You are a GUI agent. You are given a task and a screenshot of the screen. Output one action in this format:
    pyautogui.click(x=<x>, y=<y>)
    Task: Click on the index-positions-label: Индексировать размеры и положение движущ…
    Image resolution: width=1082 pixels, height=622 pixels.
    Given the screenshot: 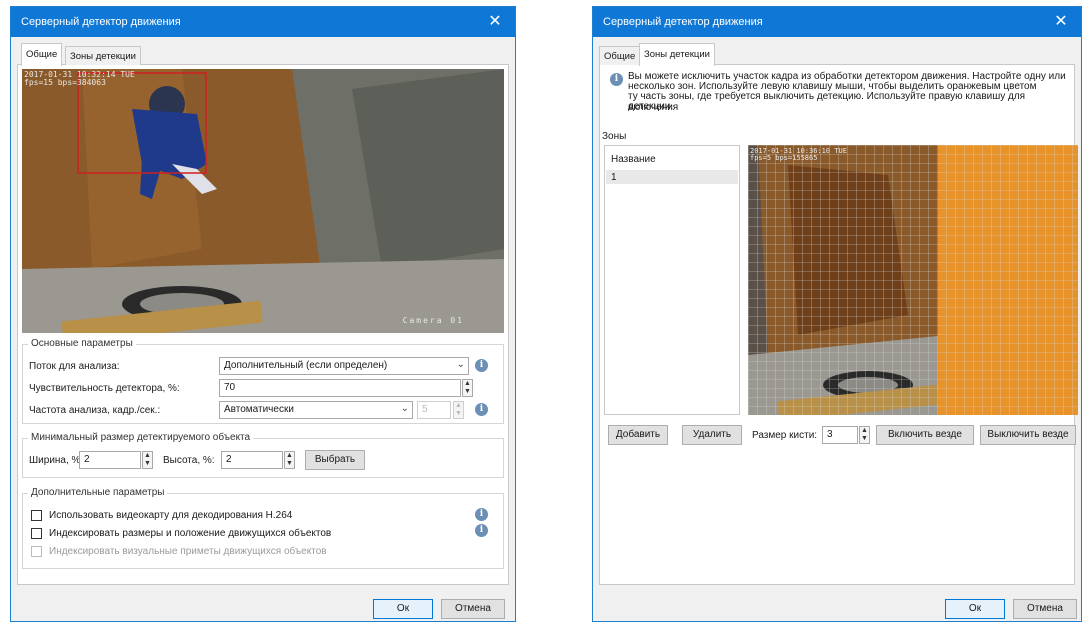 What is the action you would take?
    pyautogui.click(x=190, y=533)
    